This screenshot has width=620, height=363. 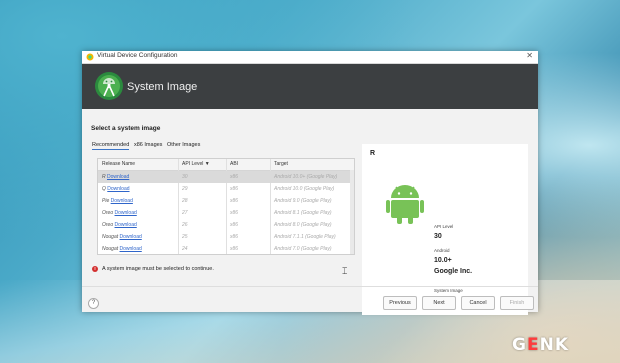 What do you see at coordinates (162, 87) in the screenshot?
I see `page-title: System Image` at bounding box center [162, 87].